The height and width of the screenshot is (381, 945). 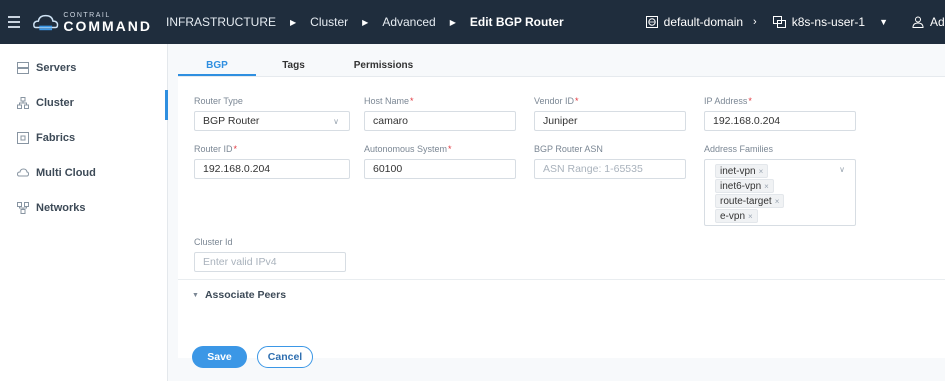 What do you see at coordinates (66, 172) in the screenshot?
I see `sidebar-item-label: Multi Cloud` at bounding box center [66, 172].